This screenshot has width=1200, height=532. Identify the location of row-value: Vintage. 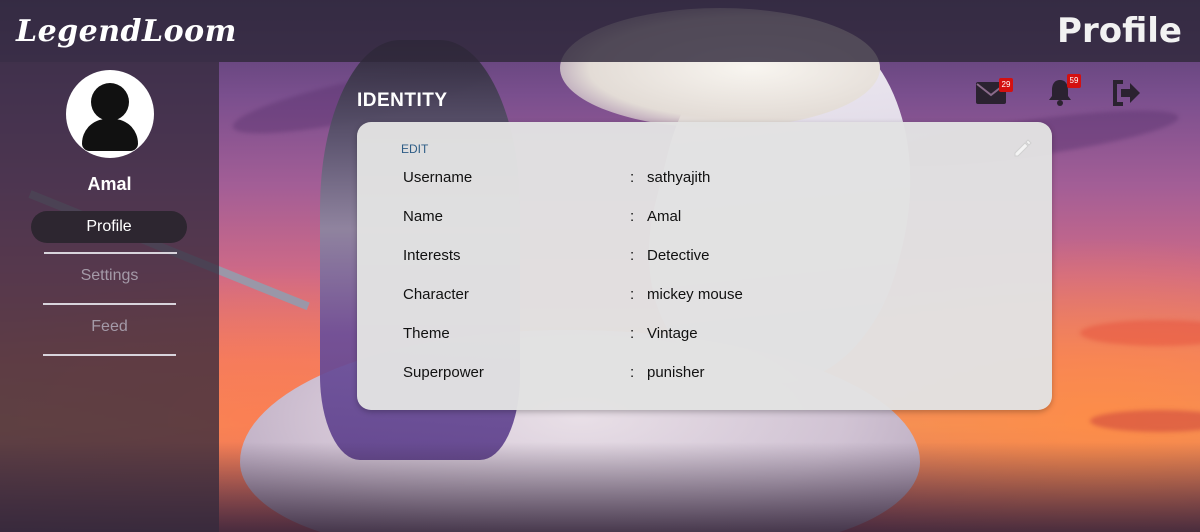
(672, 333).